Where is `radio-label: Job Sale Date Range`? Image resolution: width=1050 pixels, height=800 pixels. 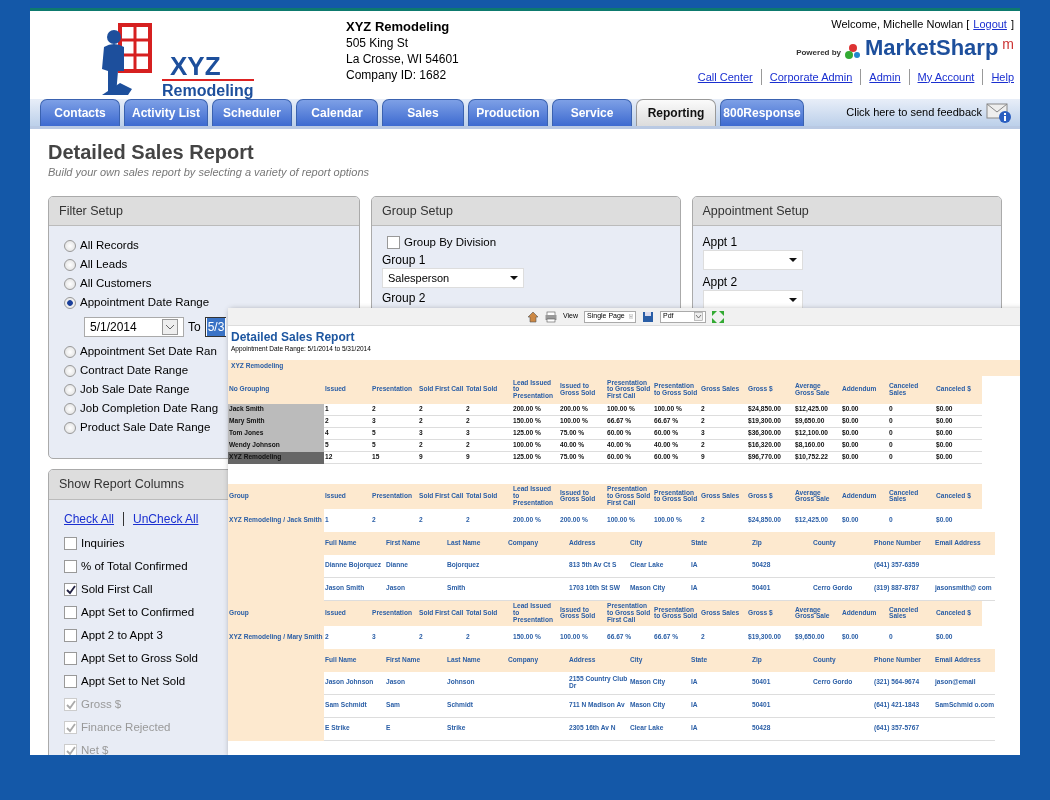 radio-label: Job Sale Date Range is located at coordinates (135, 390).